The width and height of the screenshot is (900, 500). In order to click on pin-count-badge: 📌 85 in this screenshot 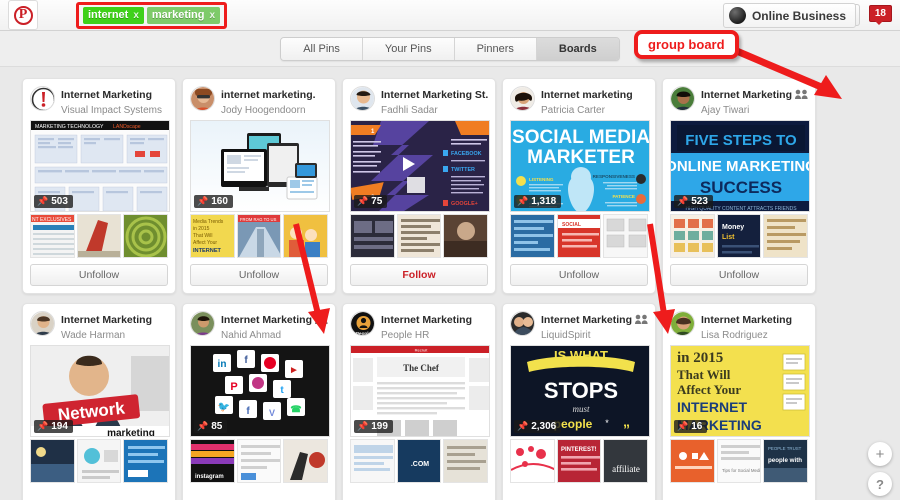, I will do `click(211, 426)`.